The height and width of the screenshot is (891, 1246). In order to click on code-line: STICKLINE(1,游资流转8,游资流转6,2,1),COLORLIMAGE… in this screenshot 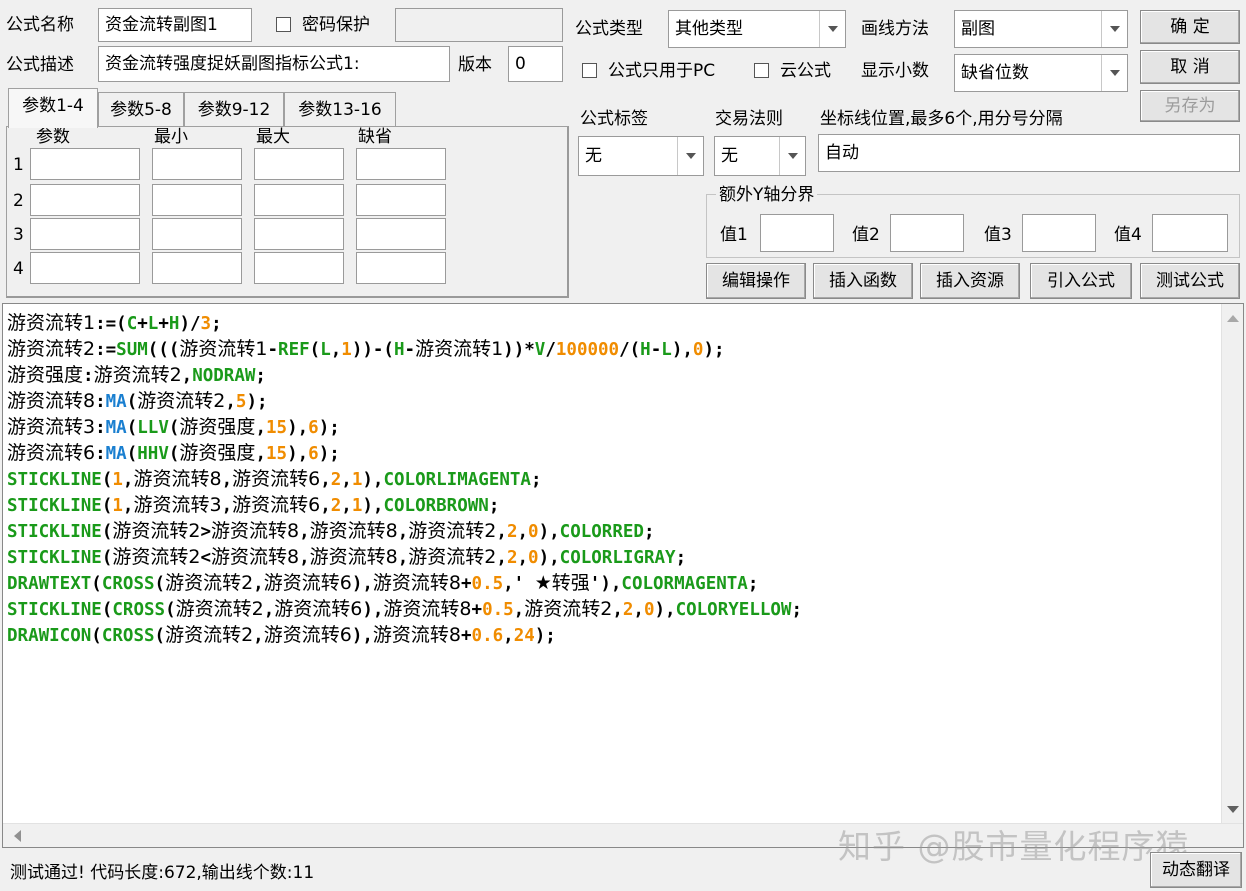, I will do `click(404, 479)`.